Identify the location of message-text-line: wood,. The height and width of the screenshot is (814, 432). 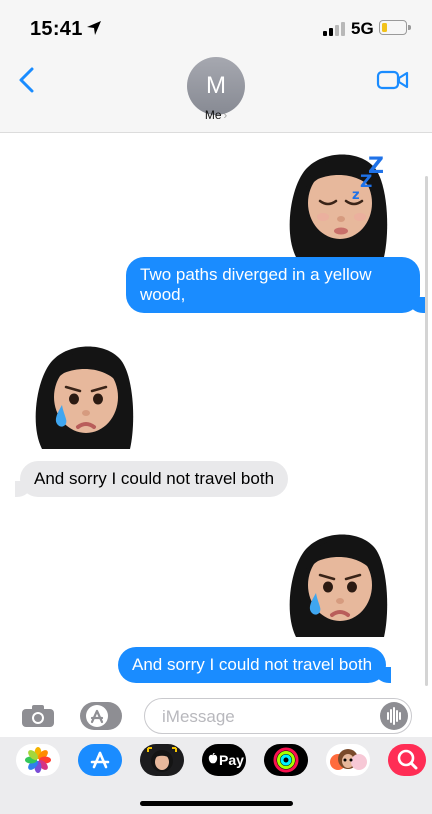
(163, 294).